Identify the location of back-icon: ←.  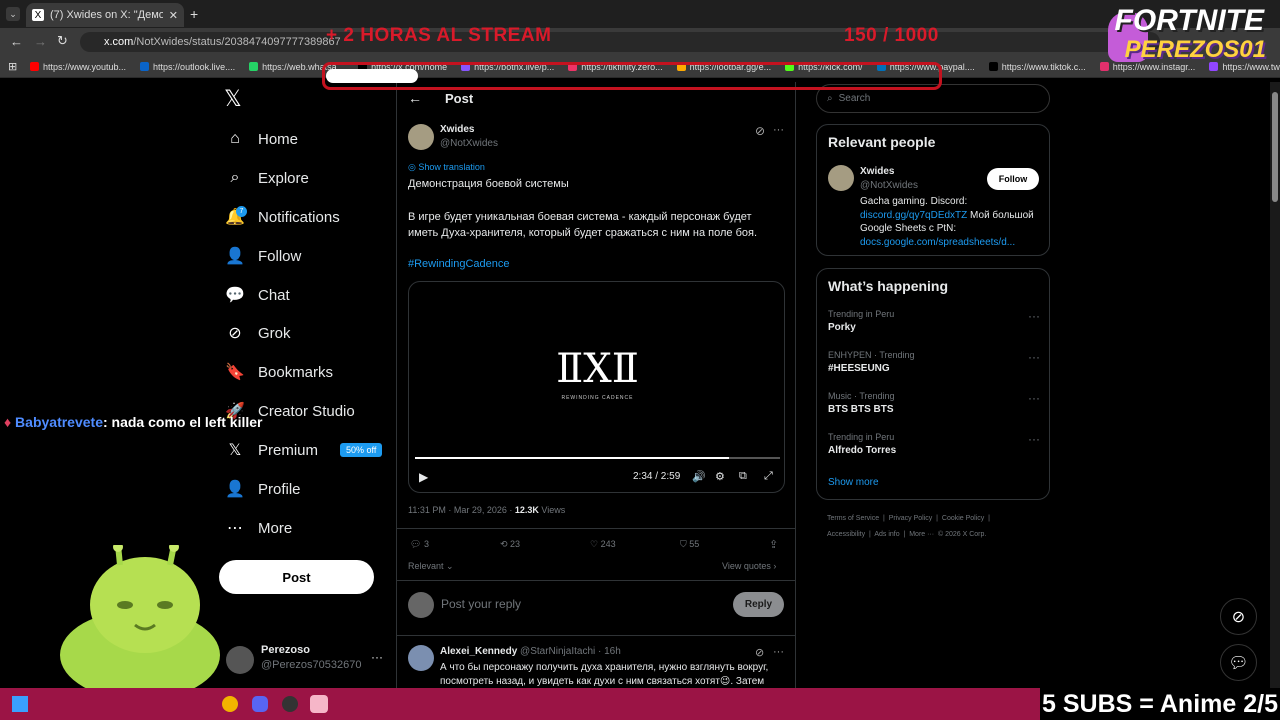
(16, 41).